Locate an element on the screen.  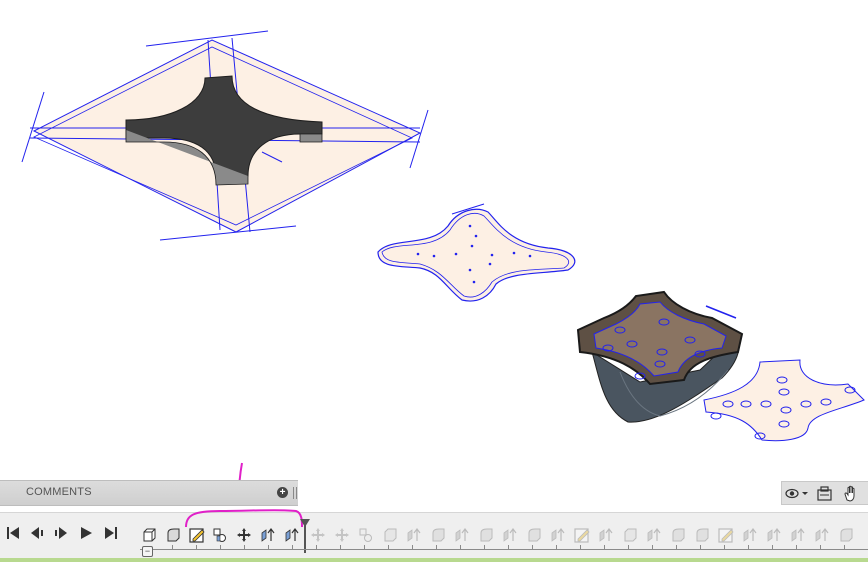
step-back-icon is located at coordinates (37, 533).